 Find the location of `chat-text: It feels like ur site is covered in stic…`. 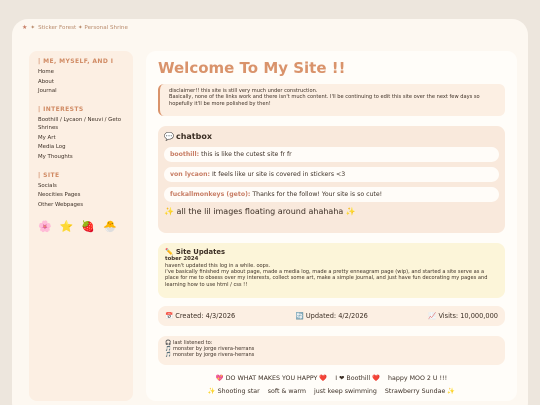

chat-text: It feels like ur site is covered in stic… is located at coordinates (278, 174).